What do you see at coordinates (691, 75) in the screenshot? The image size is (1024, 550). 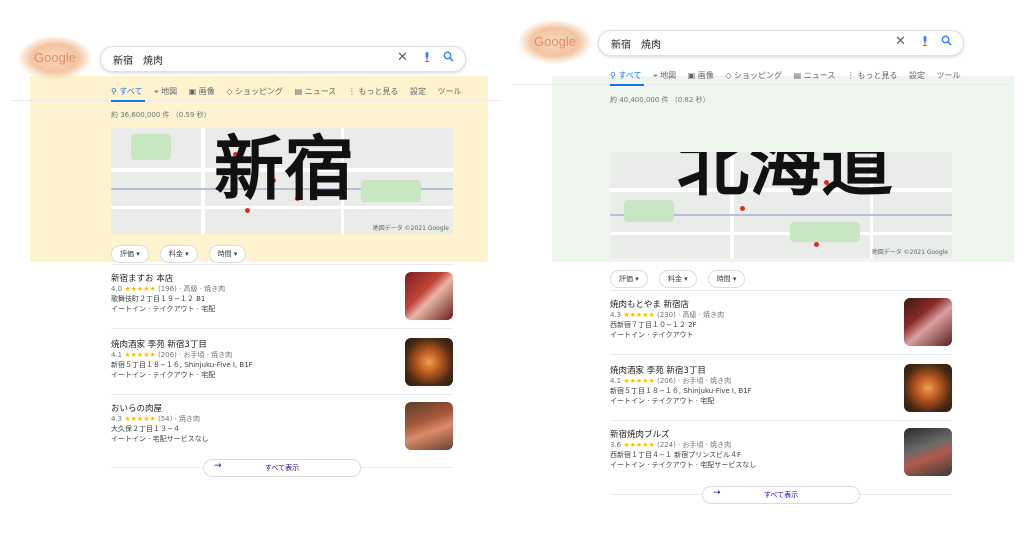 I see `image-icon: ▣` at bounding box center [691, 75].